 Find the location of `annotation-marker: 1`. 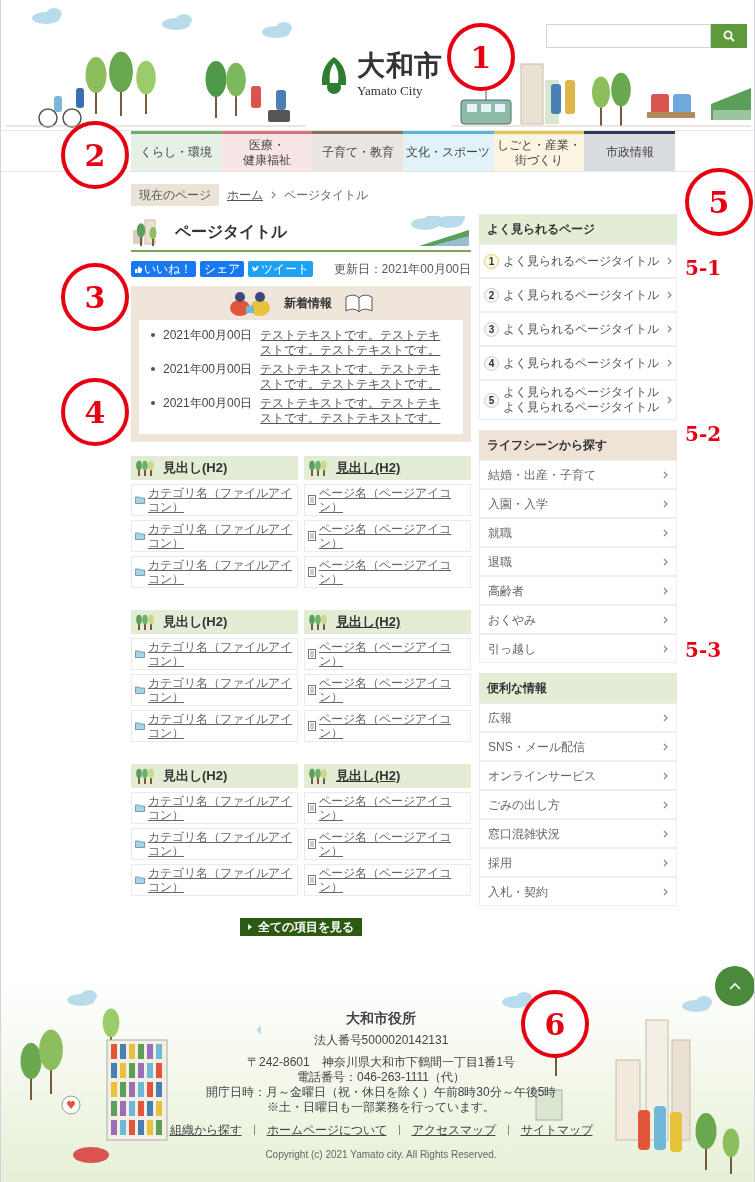

annotation-marker: 1 is located at coordinates (481, 57).